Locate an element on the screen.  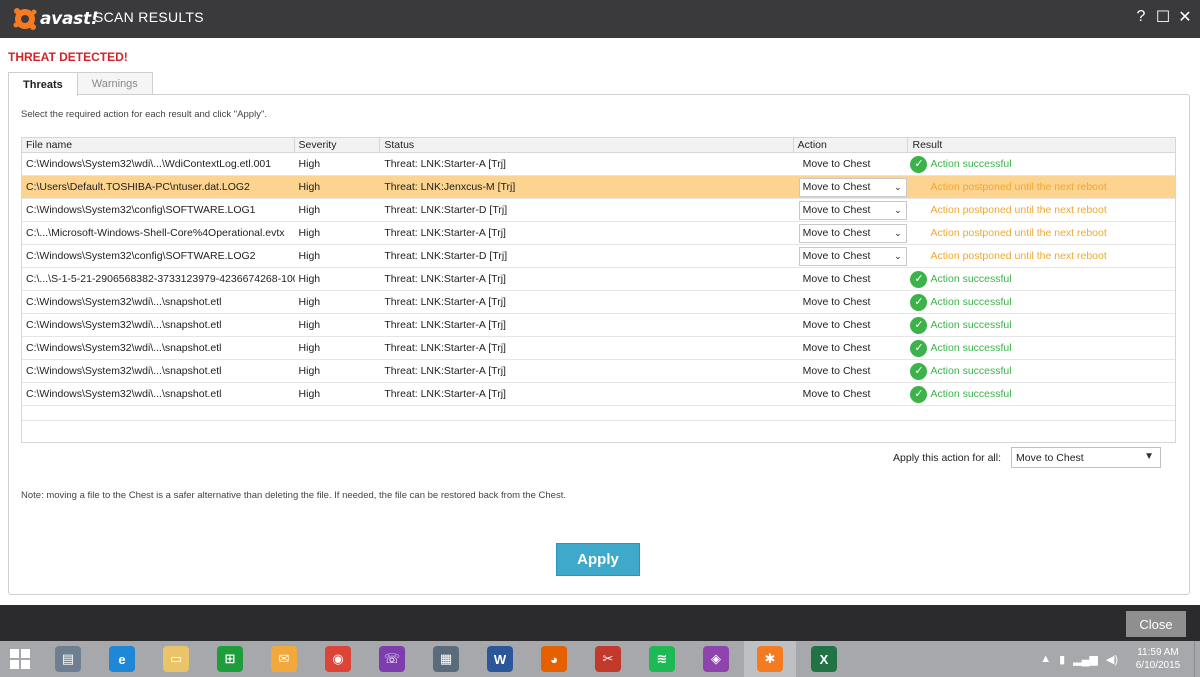
internet-explorer-icon: e is located at coordinates (122, 659).